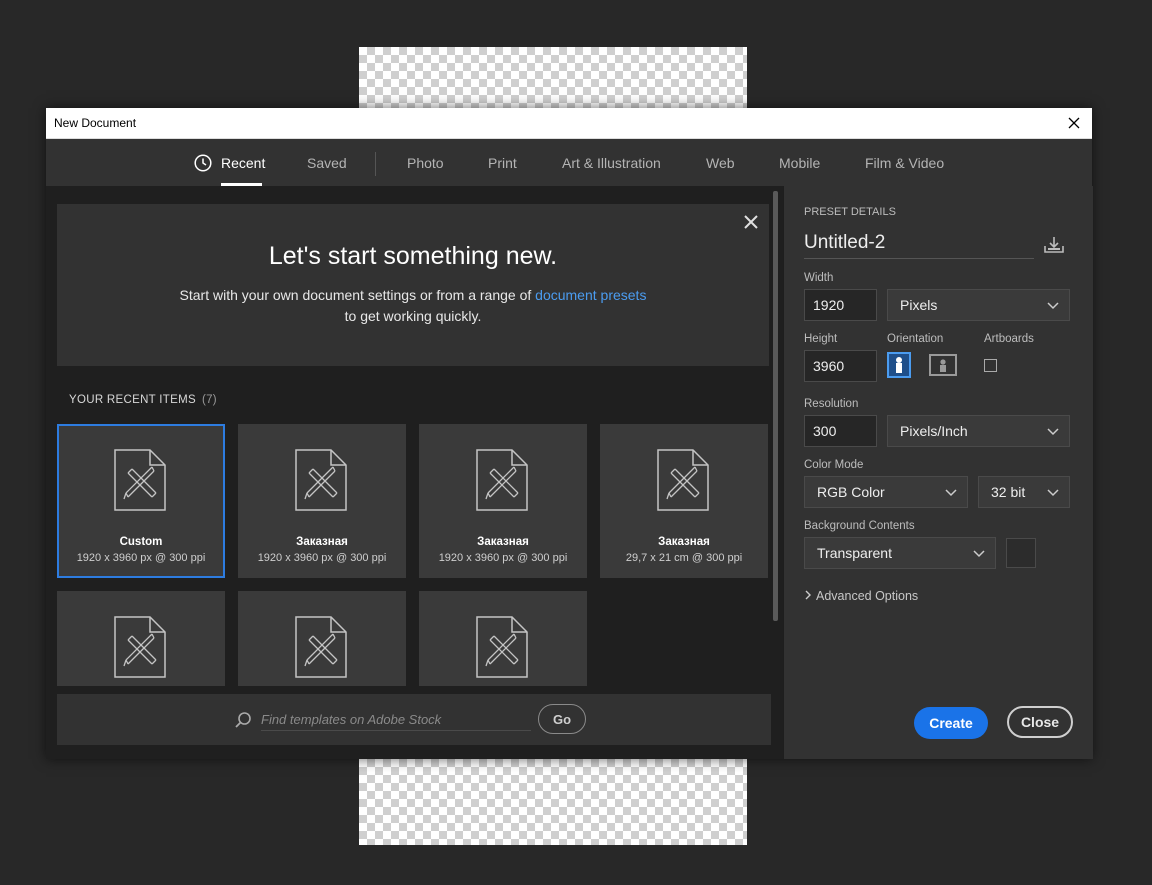  Describe the element at coordinates (919, 245) in the screenshot. I see `document-name-field: Untitled-2` at that location.